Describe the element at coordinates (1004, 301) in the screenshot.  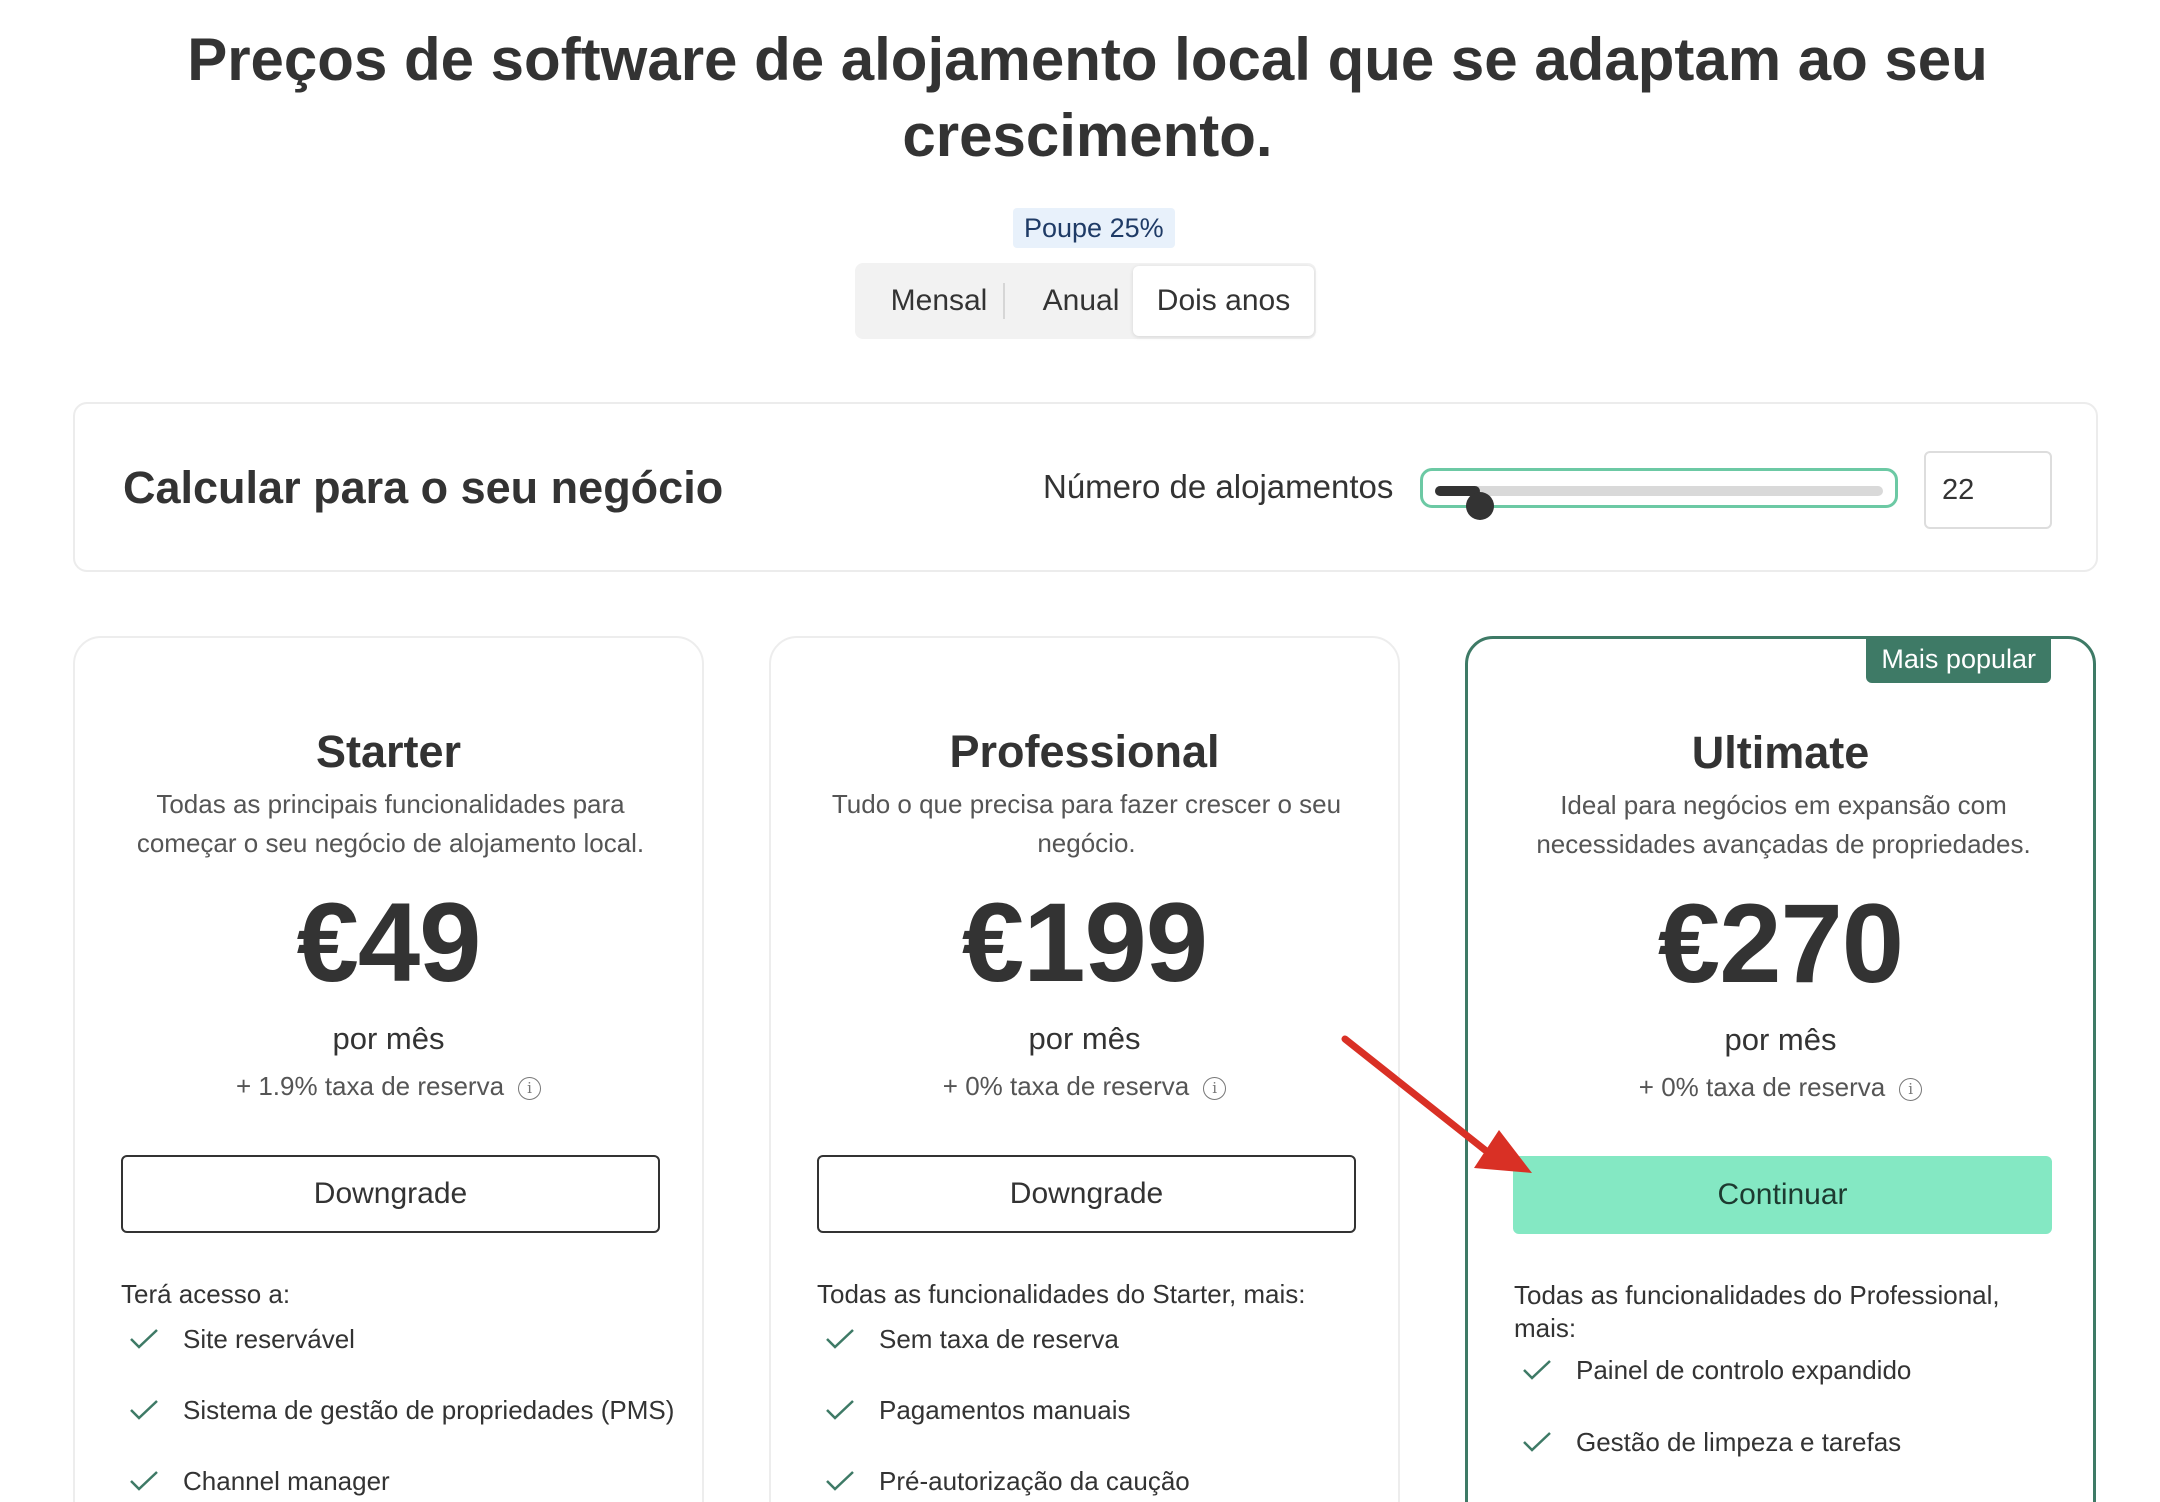
I see `toggle-divider` at that location.